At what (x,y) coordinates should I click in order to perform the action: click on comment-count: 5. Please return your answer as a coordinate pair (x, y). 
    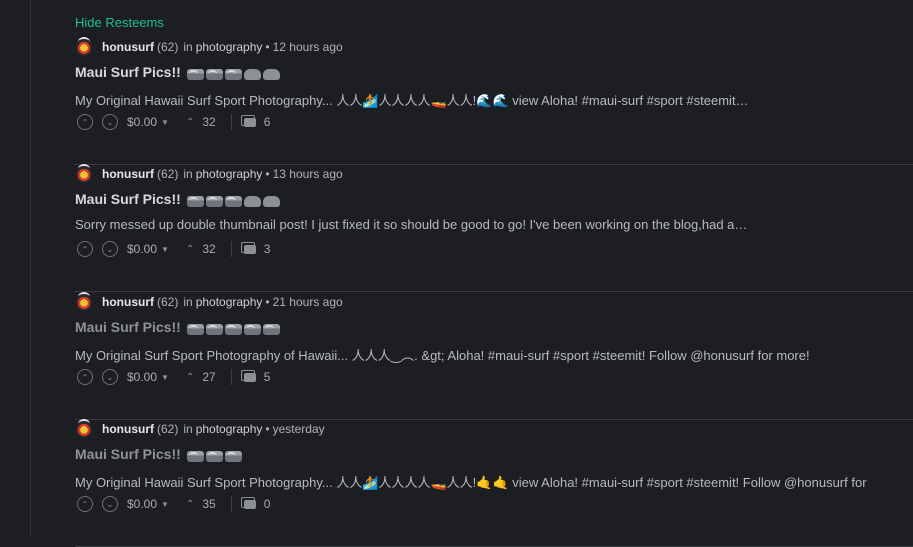
    Looking at the image, I should click on (267, 377).